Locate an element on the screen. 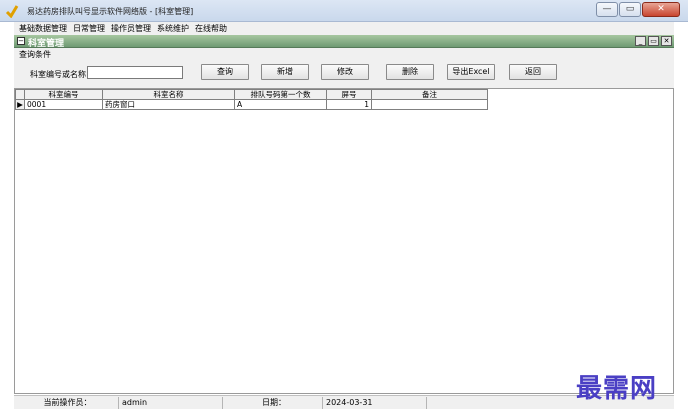  column-header: 科室名称 is located at coordinates (168, 94).